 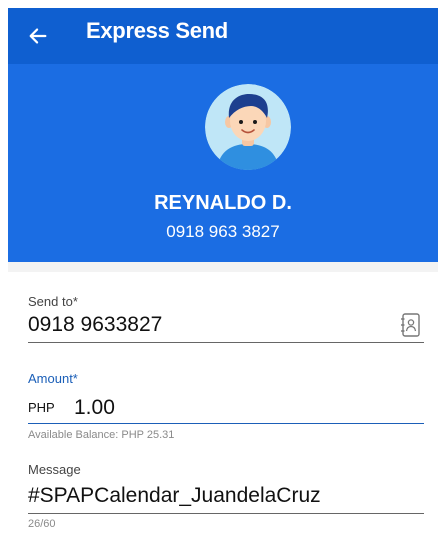 What do you see at coordinates (226, 513) in the screenshot?
I see `message-underline` at bounding box center [226, 513].